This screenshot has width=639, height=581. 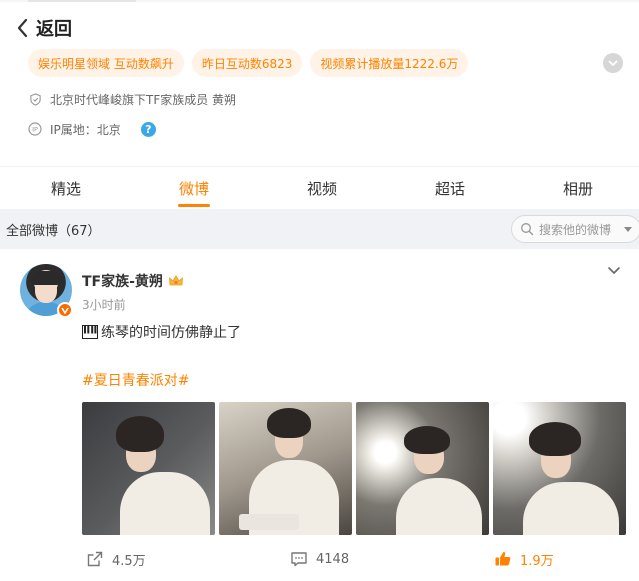 What do you see at coordinates (503, 559) in the screenshot?
I see `thumbs-up-icon` at bounding box center [503, 559].